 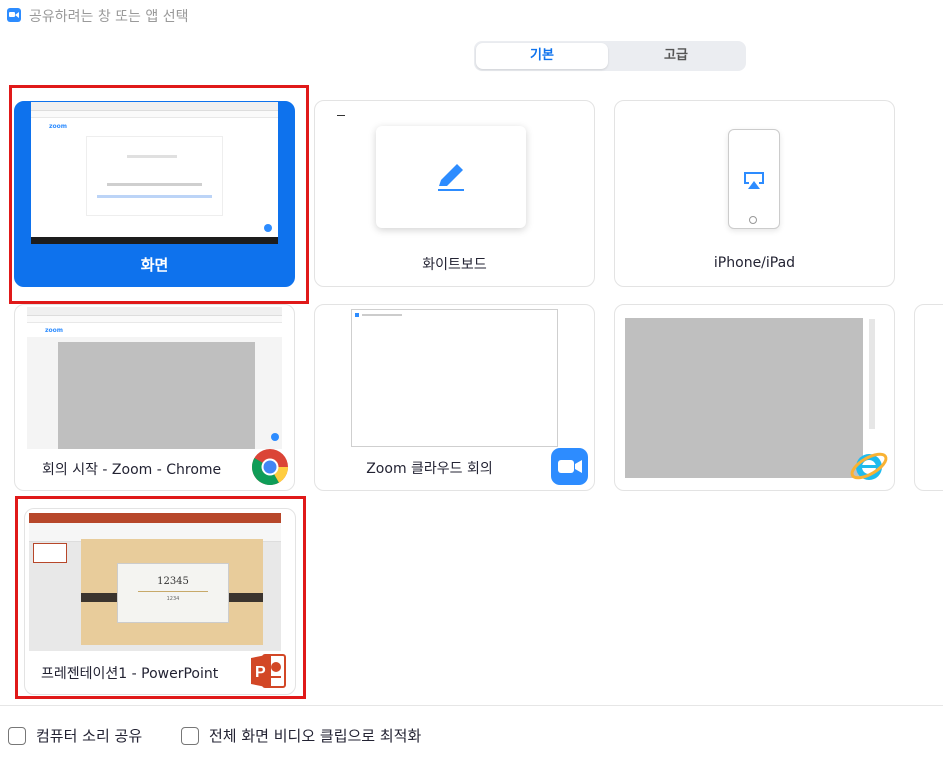 What do you see at coordinates (17, 735) in the screenshot?
I see `share-sound-checkbox` at bounding box center [17, 735].